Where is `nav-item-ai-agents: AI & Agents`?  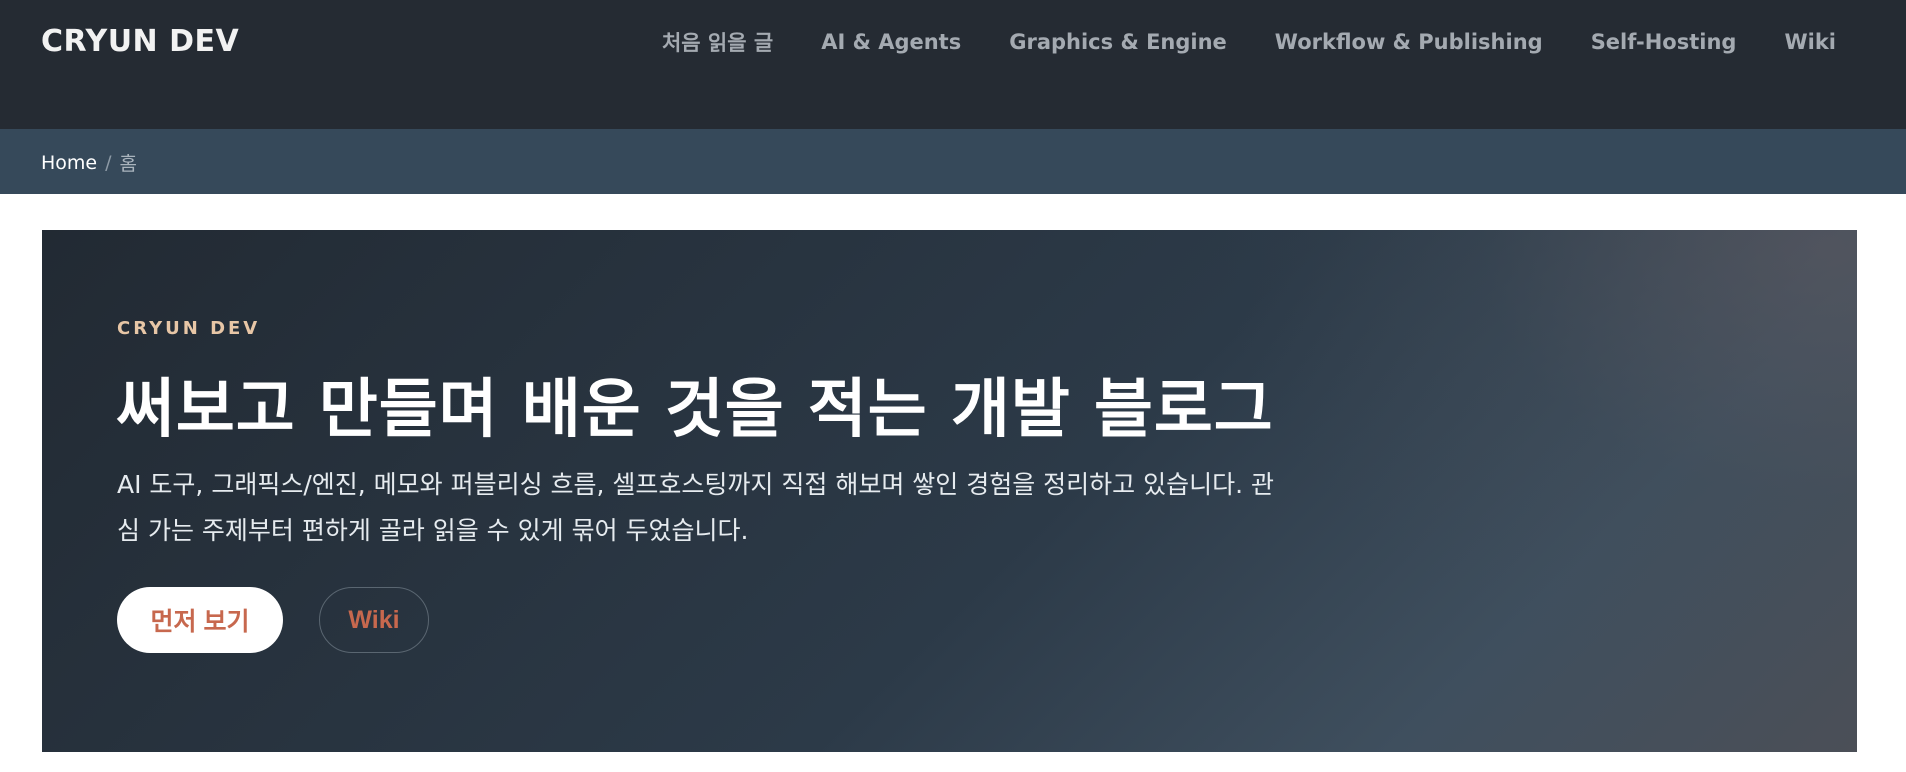 nav-item-ai-agents: AI & Agents is located at coordinates (891, 42).